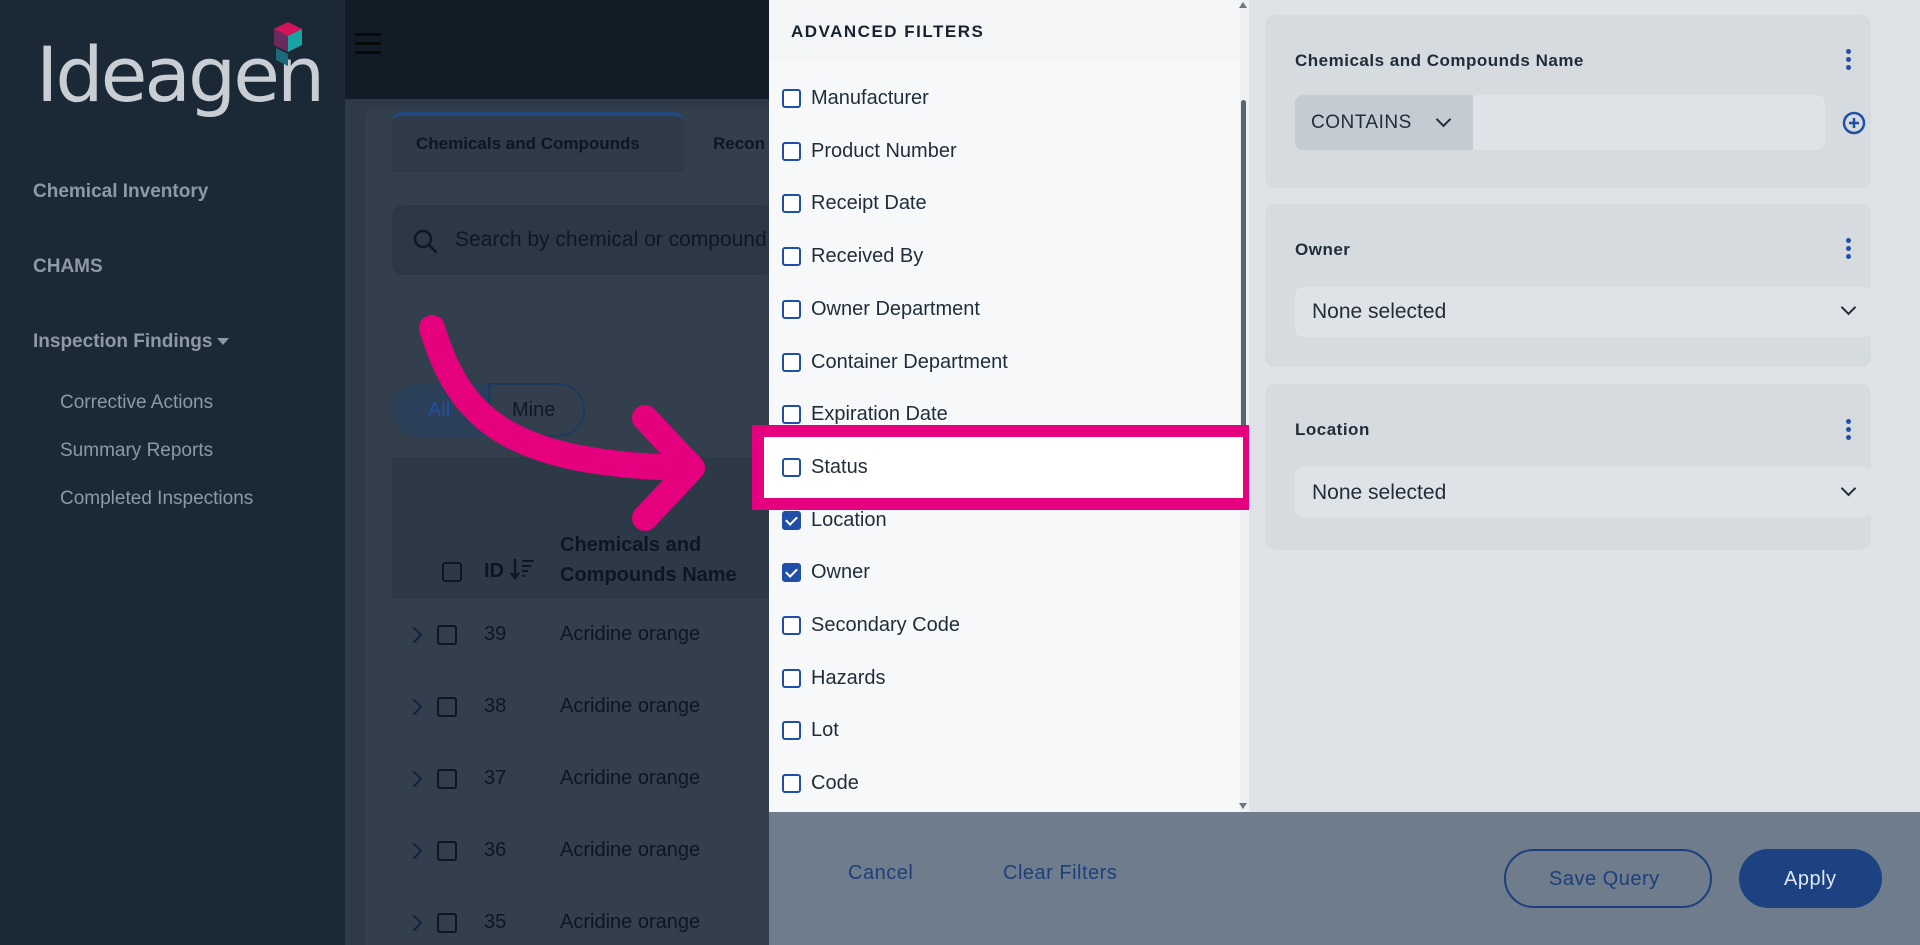 This screenshot has width=1920, height=945. Describe the element at coordinates (1379, 492) in the screenshot. I see `location-select-value: None selected` at that location.